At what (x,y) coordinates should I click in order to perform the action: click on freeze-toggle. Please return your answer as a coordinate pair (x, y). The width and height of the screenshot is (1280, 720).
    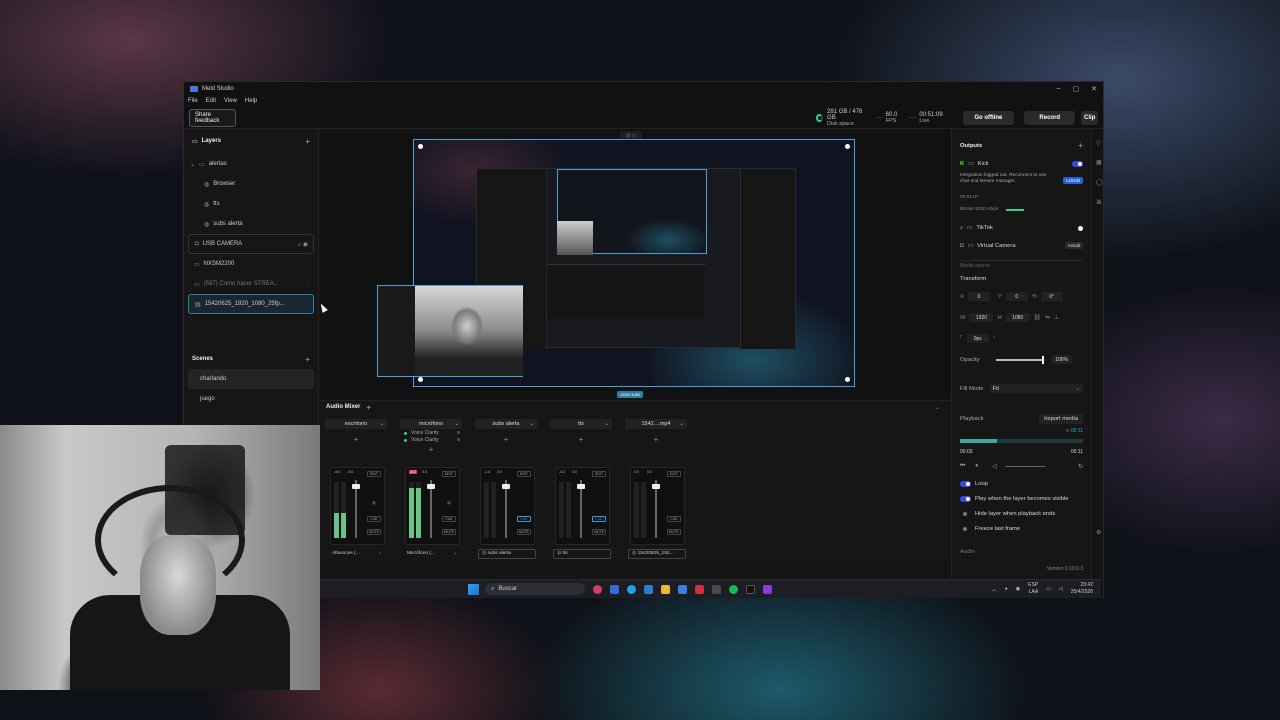
    Looking at the image, I should click on (965, 529).